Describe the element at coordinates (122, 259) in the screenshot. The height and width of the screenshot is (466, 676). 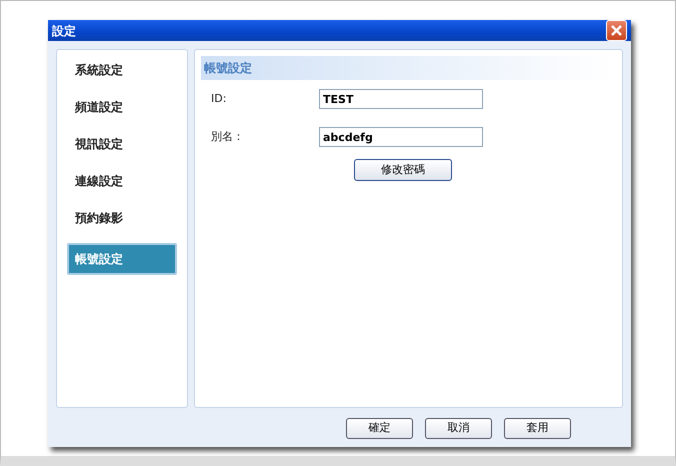
I see `sidebar-item: 帳號設定` at that location.